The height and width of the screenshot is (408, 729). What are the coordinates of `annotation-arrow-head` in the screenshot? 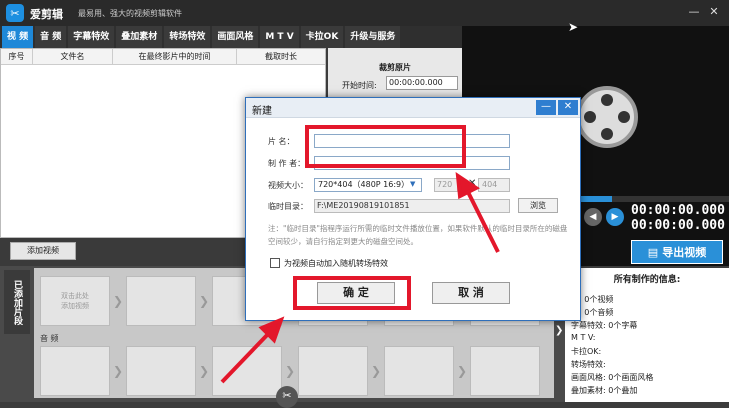 It's located at (467, 185).